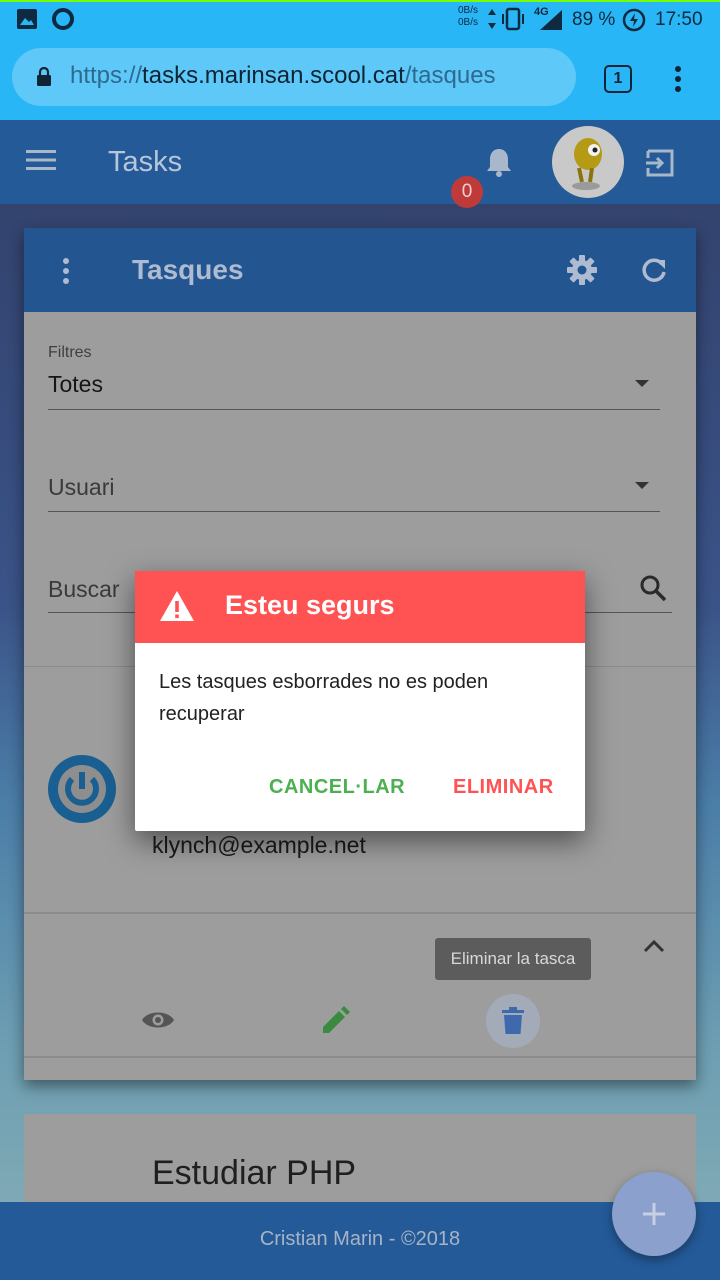  What do you see at coordinates (654, 270) in the screenshot?
I see `refresh-icon` at bounding box center [654, 270].